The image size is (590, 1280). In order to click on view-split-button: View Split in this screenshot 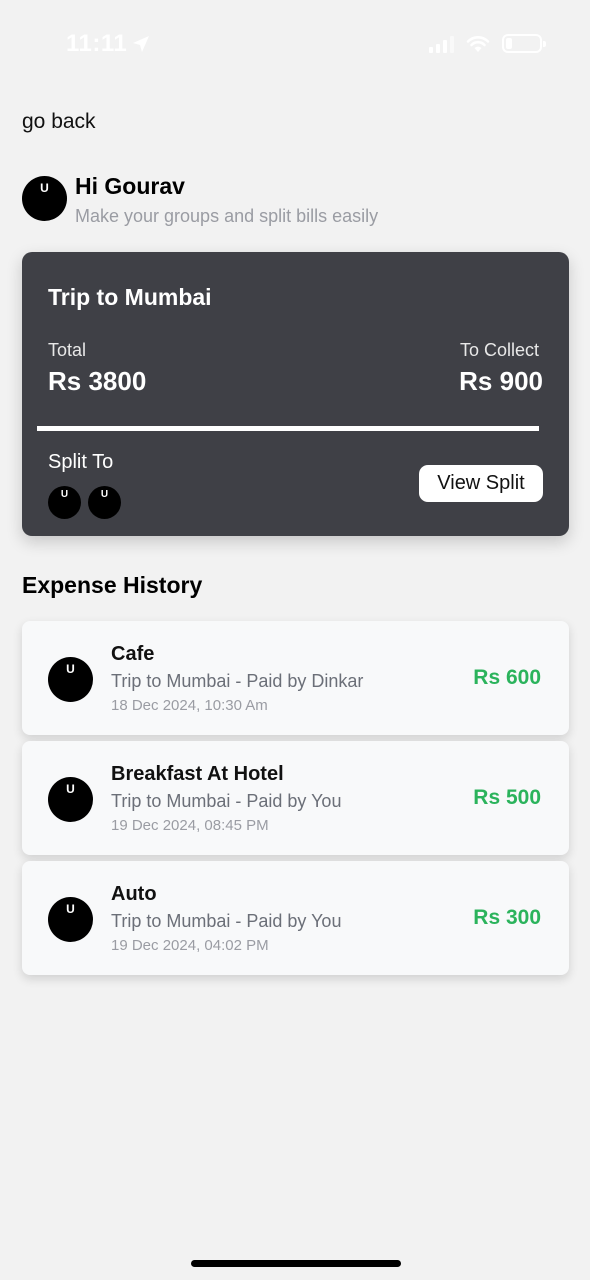, I will do `click(481, 483)`.